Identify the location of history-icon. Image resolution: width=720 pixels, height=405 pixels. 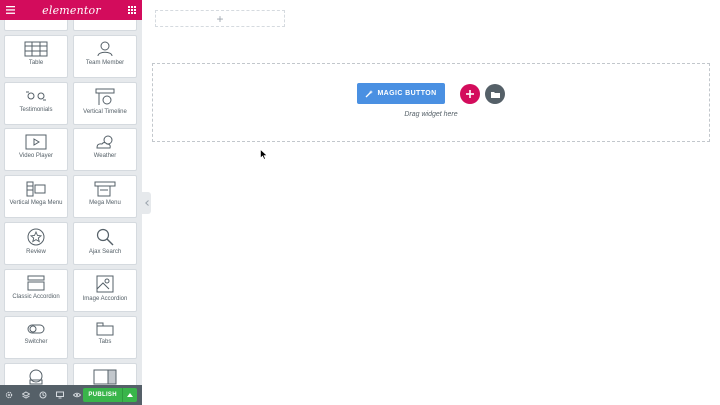
(43, 395).